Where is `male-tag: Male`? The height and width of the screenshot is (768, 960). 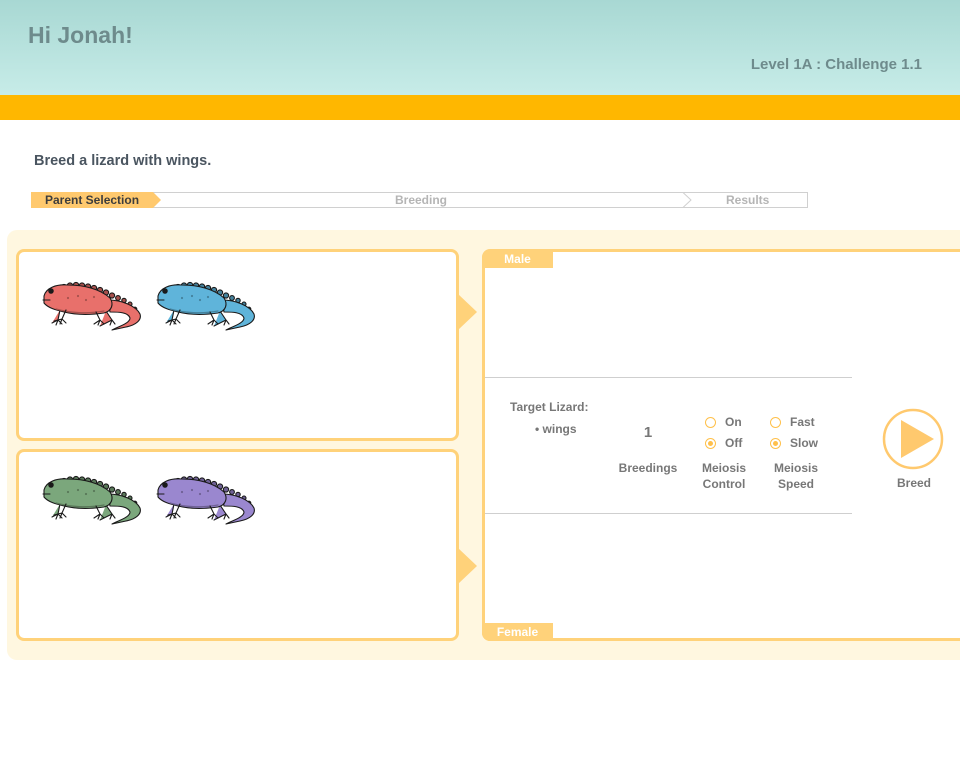 male-tag: Male is located at coordinates (517, 259).